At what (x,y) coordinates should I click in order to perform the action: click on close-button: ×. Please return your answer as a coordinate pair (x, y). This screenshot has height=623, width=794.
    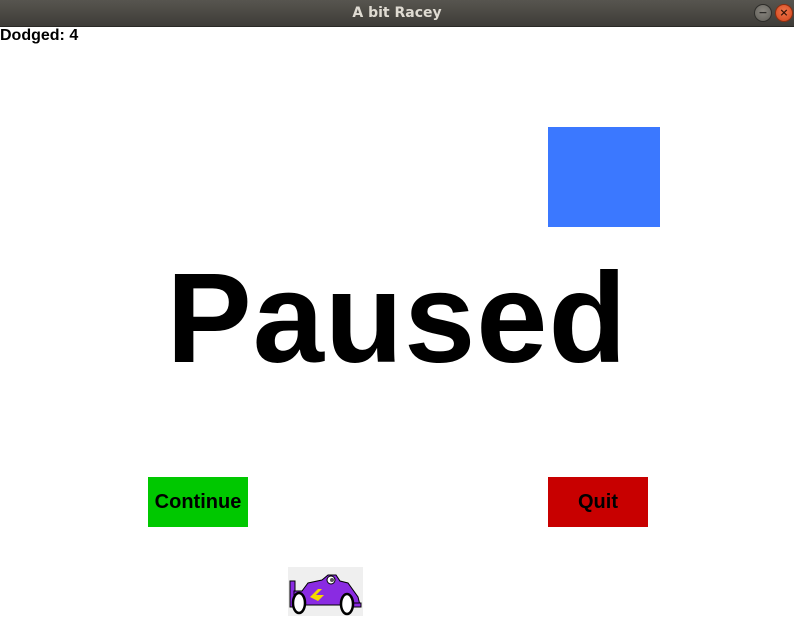
    Looking at the image, I should click on (784, 13).